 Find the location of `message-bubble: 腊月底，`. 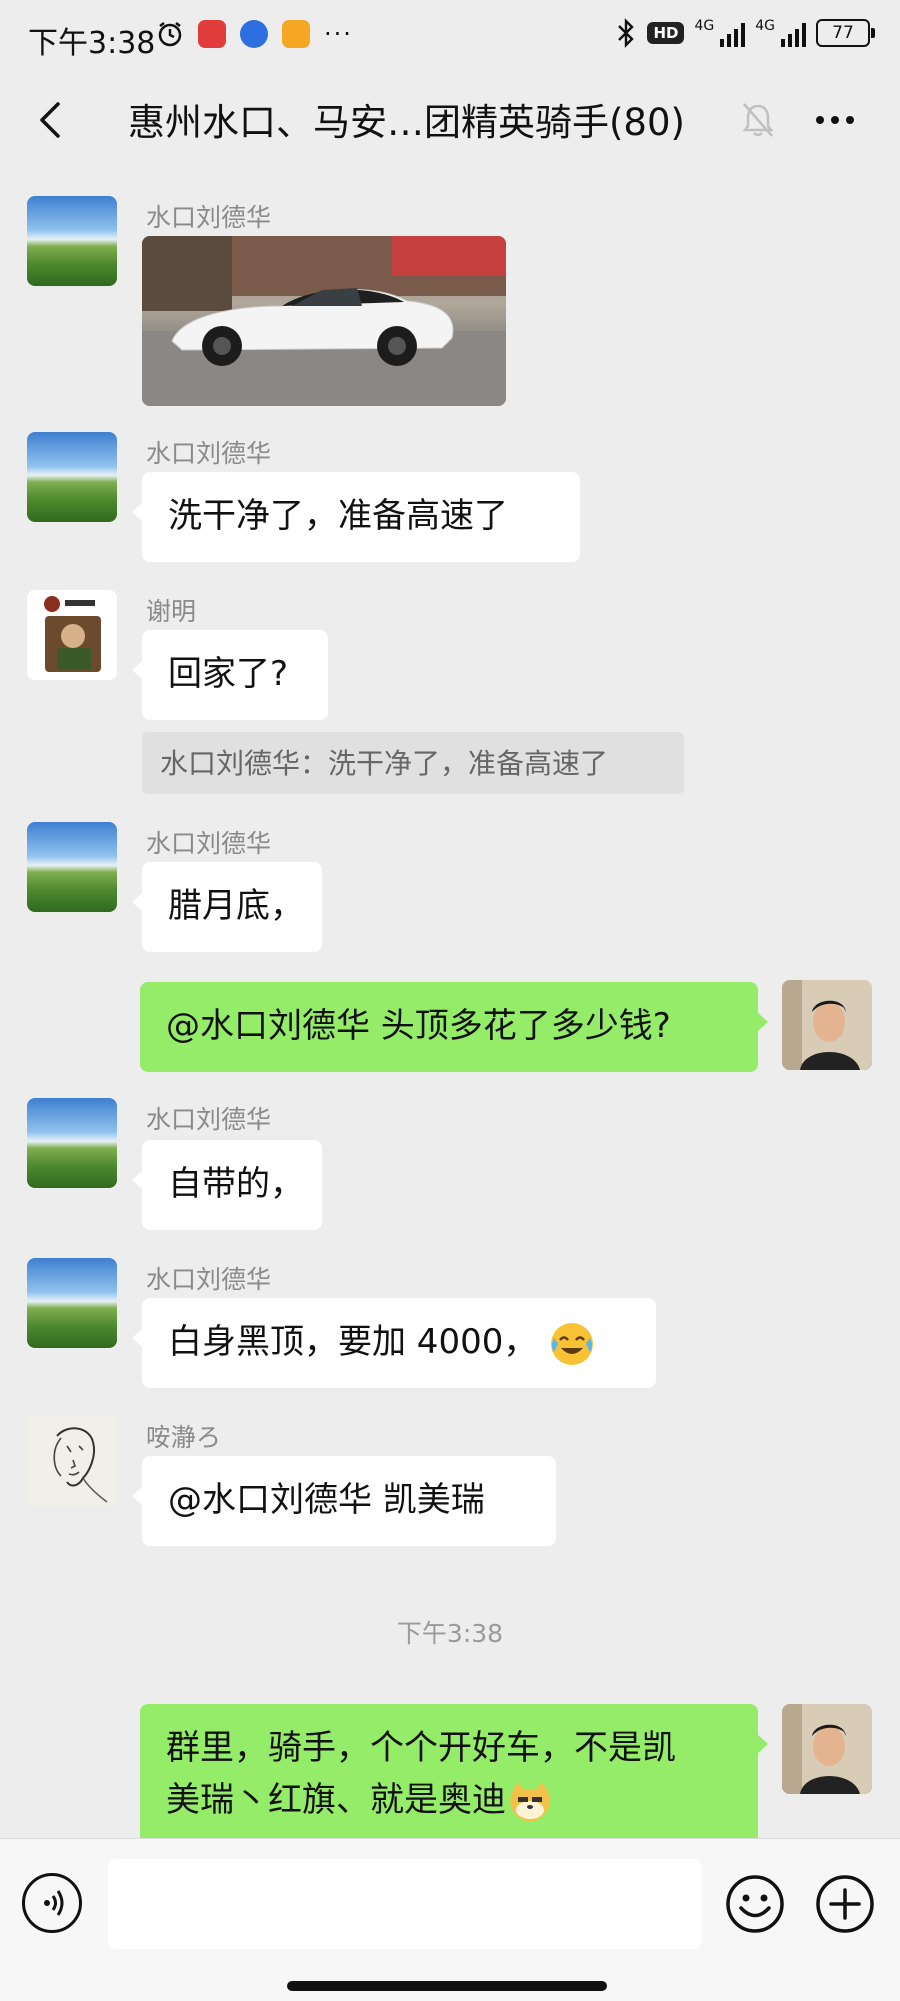

message-bubble: 腊月底， is located at coordinates (227, 907).